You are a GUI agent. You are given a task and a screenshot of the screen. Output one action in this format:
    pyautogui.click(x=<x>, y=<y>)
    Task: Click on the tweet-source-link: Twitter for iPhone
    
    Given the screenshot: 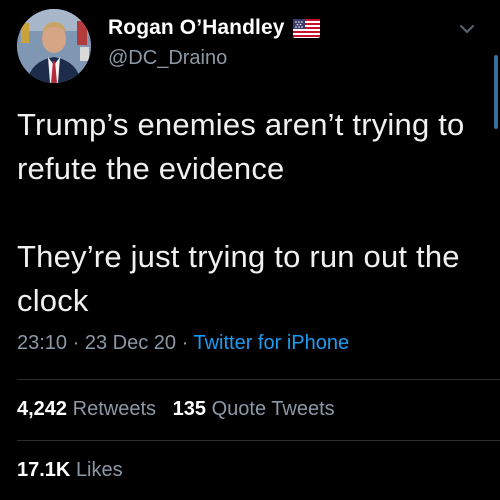 What is the action you would take?
    pyautogui.click(x=271, y=343)
    